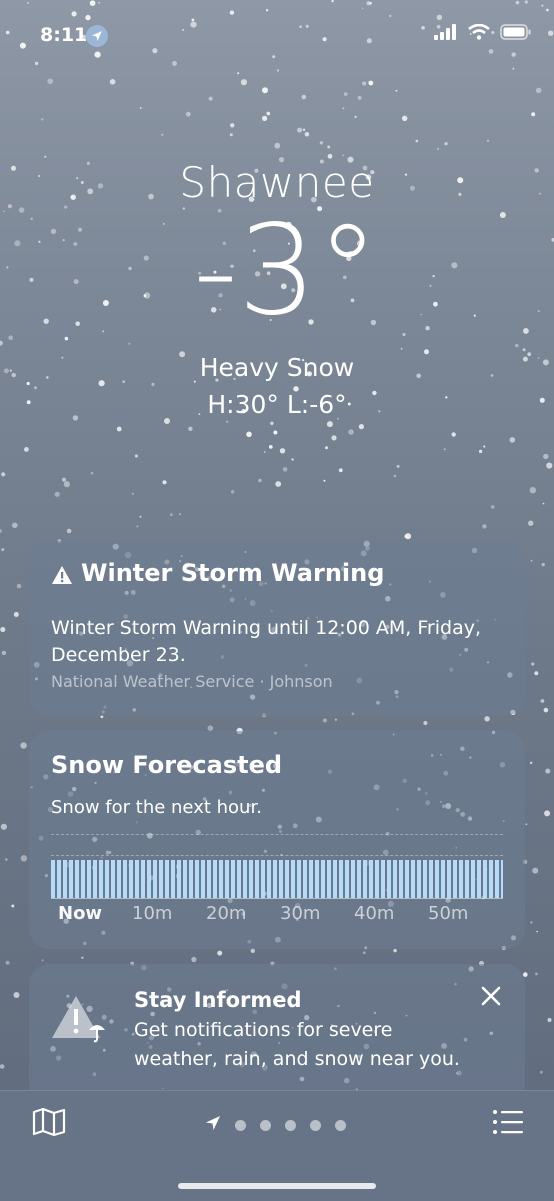 This screenshot has width=554, height=1201. What do you see at coordinates (226, 913) in the screenshot?
I see `tick-label: 20m` at bounding box center [226, 913].